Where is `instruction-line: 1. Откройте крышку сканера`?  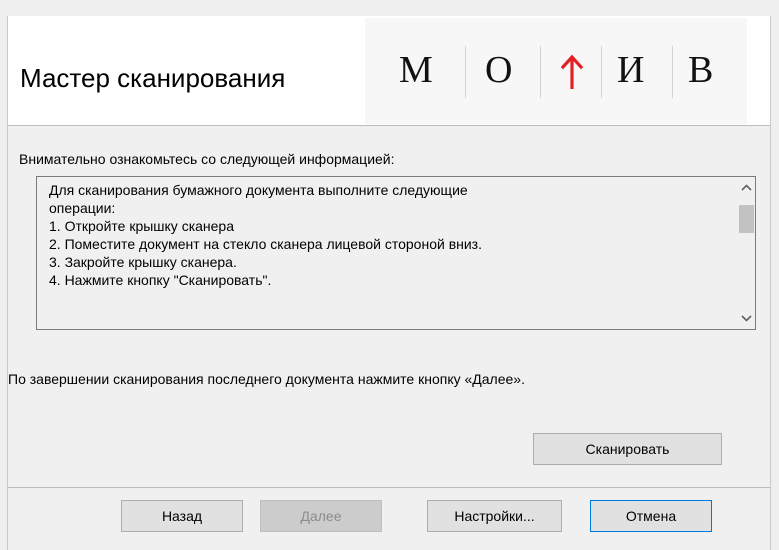
instruction-line: 1. Откройте крышку сканера is located at coordinates (142, 226).